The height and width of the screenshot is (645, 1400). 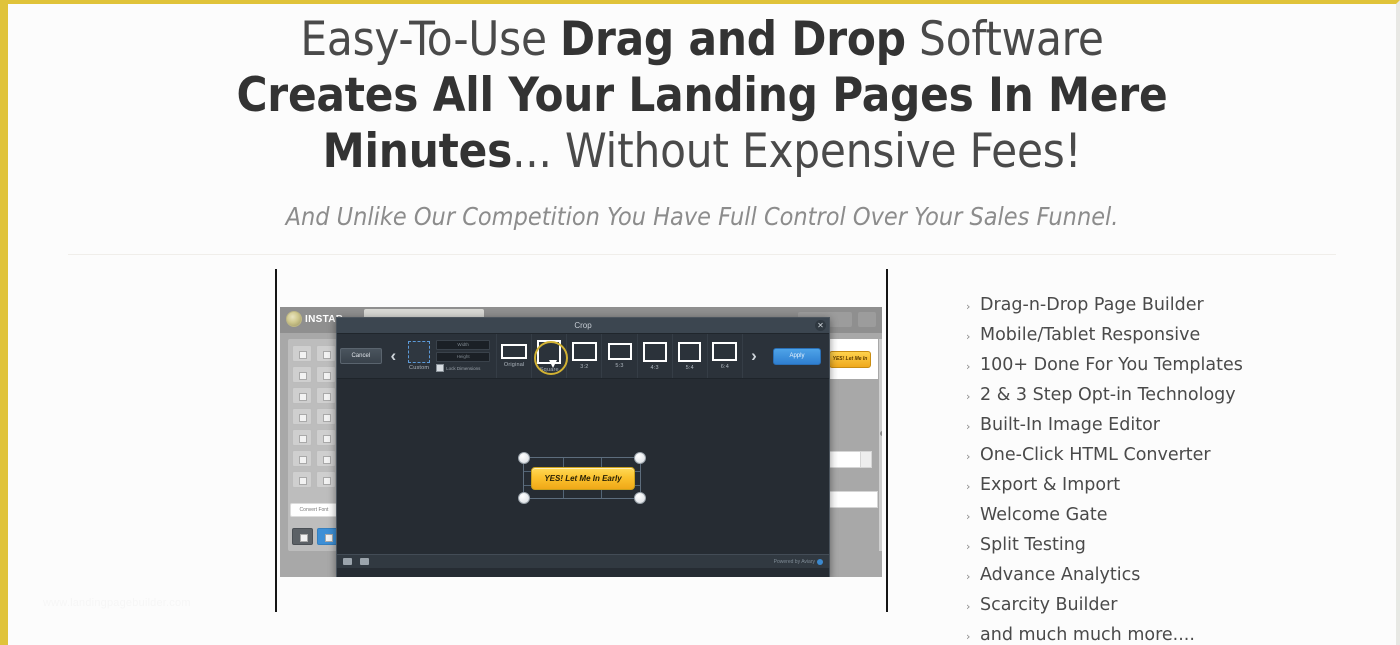 I want to click on ratio-option-4-3: 4:3, so click(x=655, y=356).